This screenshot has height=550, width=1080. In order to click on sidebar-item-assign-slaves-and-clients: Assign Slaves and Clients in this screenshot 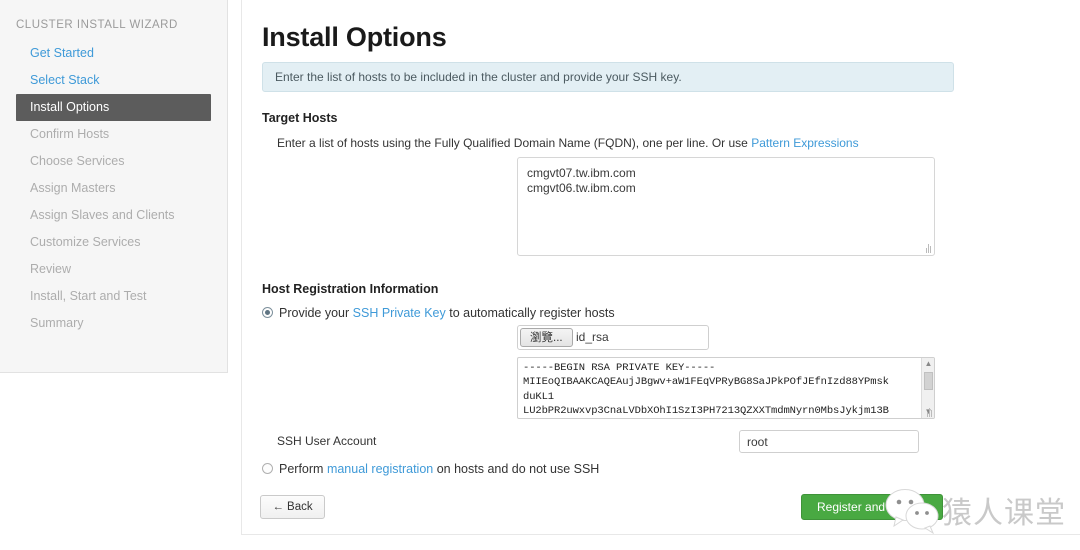, I will do `click(114, 215)`.